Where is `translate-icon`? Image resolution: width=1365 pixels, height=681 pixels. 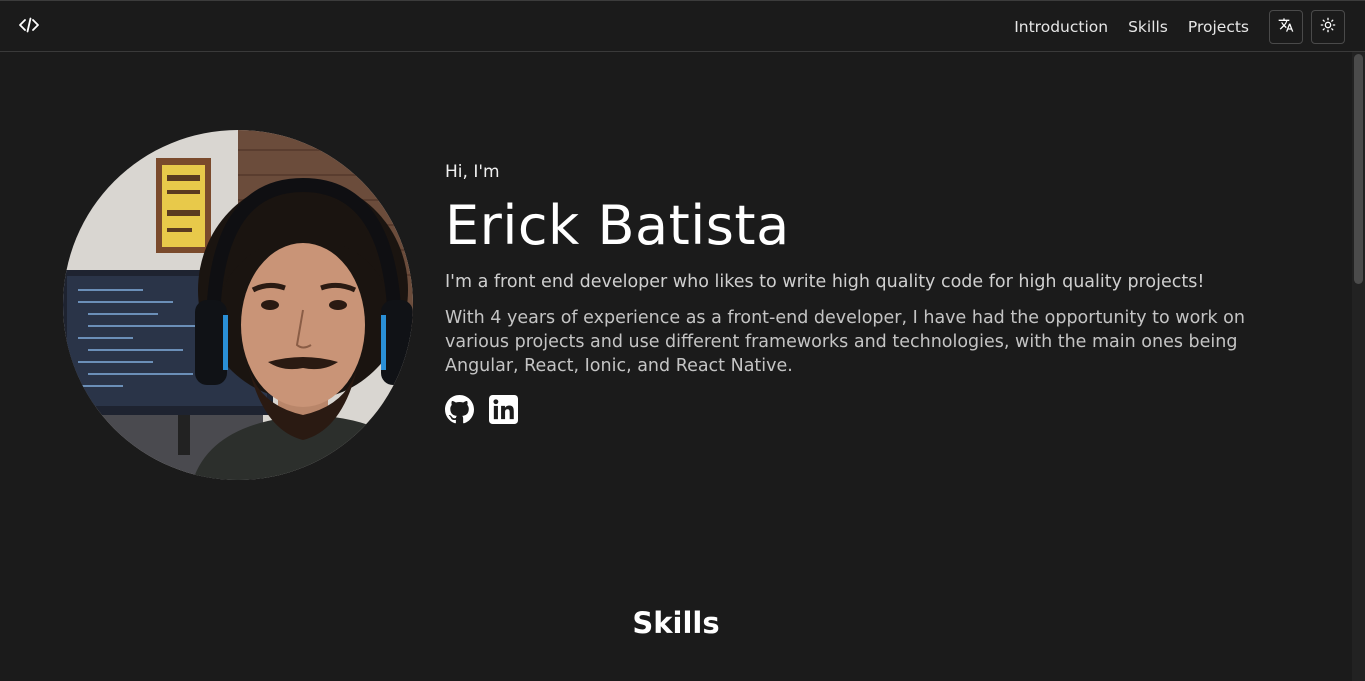 translate-icon is located at coordinates (1286, 27).